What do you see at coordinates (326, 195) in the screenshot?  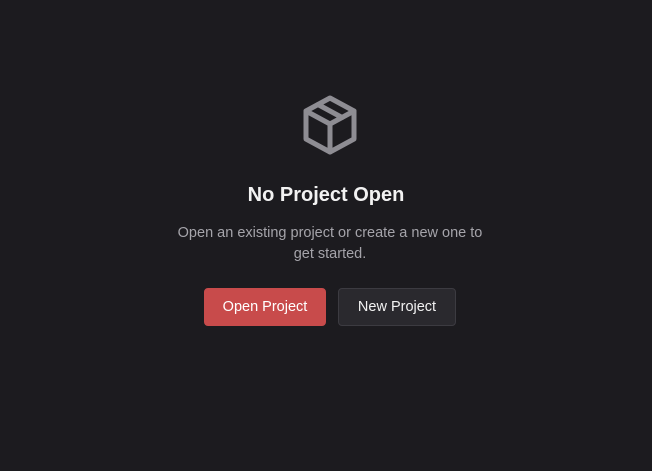 I see `empty-state-title: No Project Open` at bounding box center [326, 195].